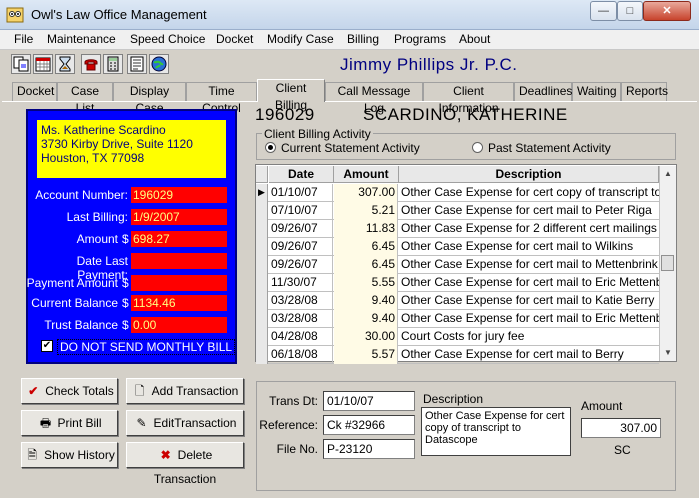 Image resolution: width=699 pixels, height=498 pixels. I want to click on tab-call-message-log: Call Message Log, so click(374, 98).